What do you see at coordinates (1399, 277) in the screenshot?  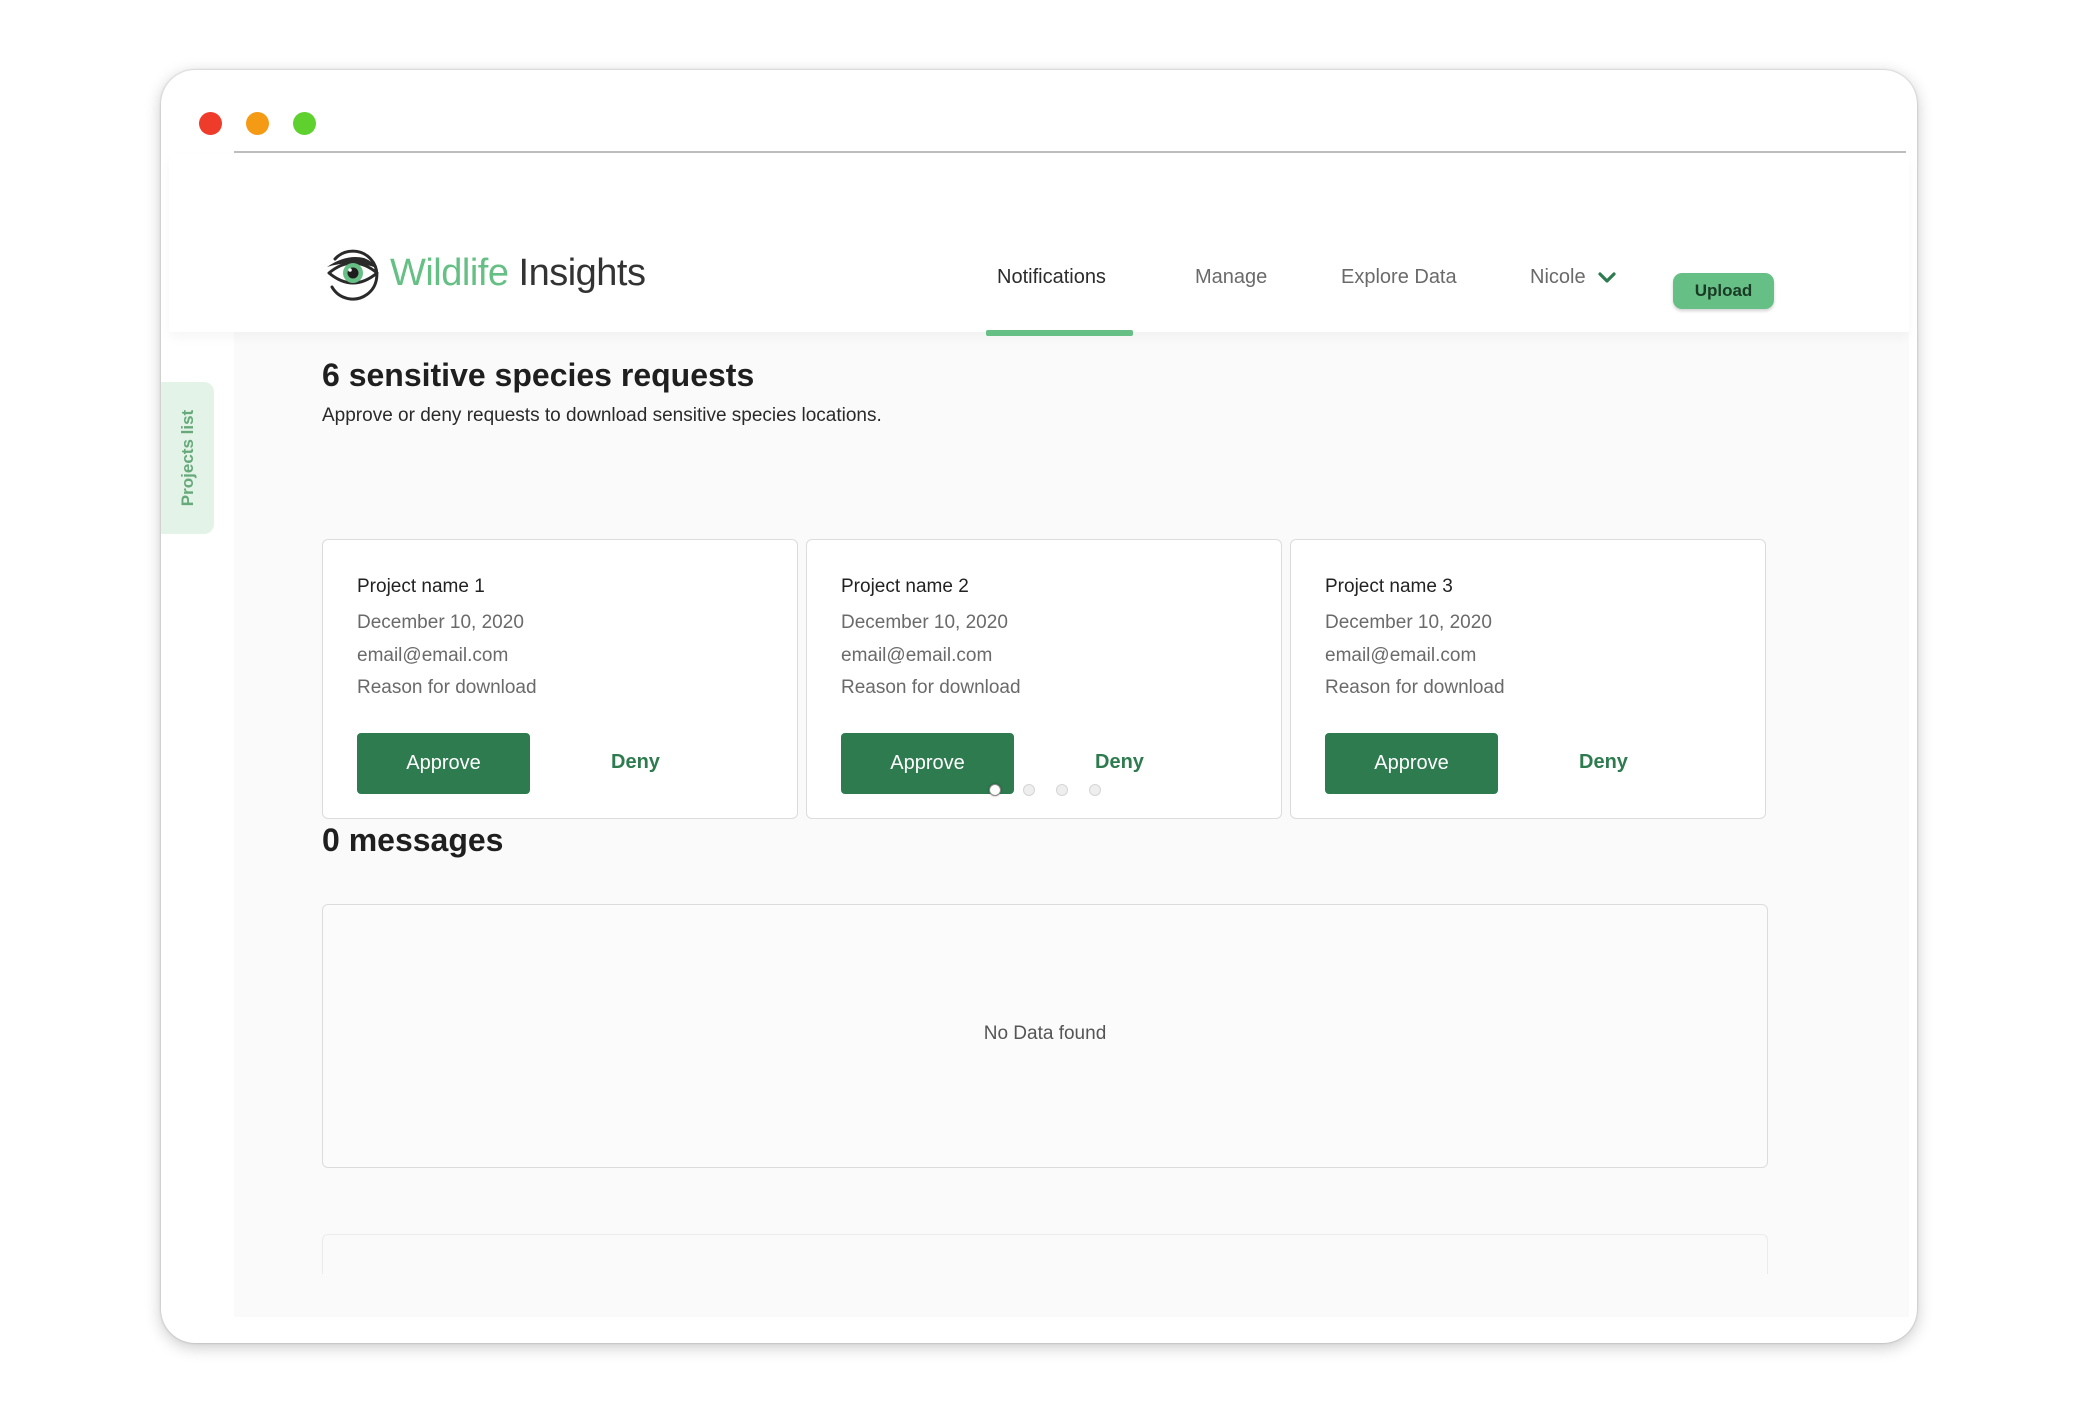 I see `nav-explore-data: Explore Data` at bounding box center [1399, 277].